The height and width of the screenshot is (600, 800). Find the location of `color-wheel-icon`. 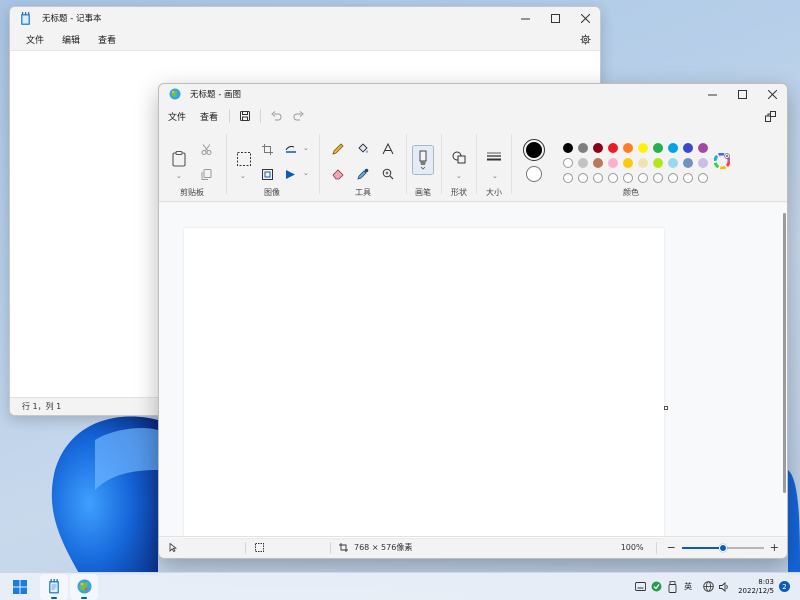

color-wheel-icon is located at coordinates (722, 161).